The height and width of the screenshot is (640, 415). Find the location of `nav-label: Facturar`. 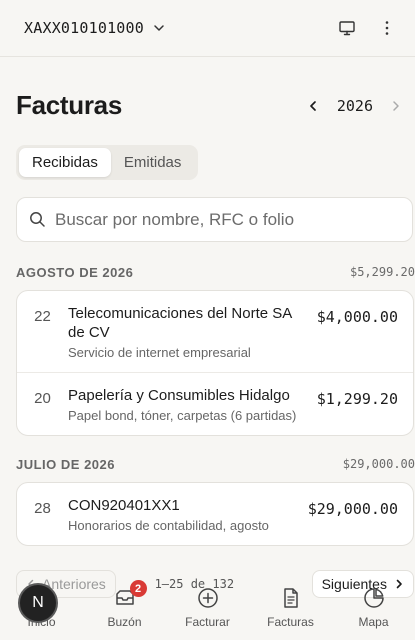

nav-label: Facturar is located at coordinates (207, 622).